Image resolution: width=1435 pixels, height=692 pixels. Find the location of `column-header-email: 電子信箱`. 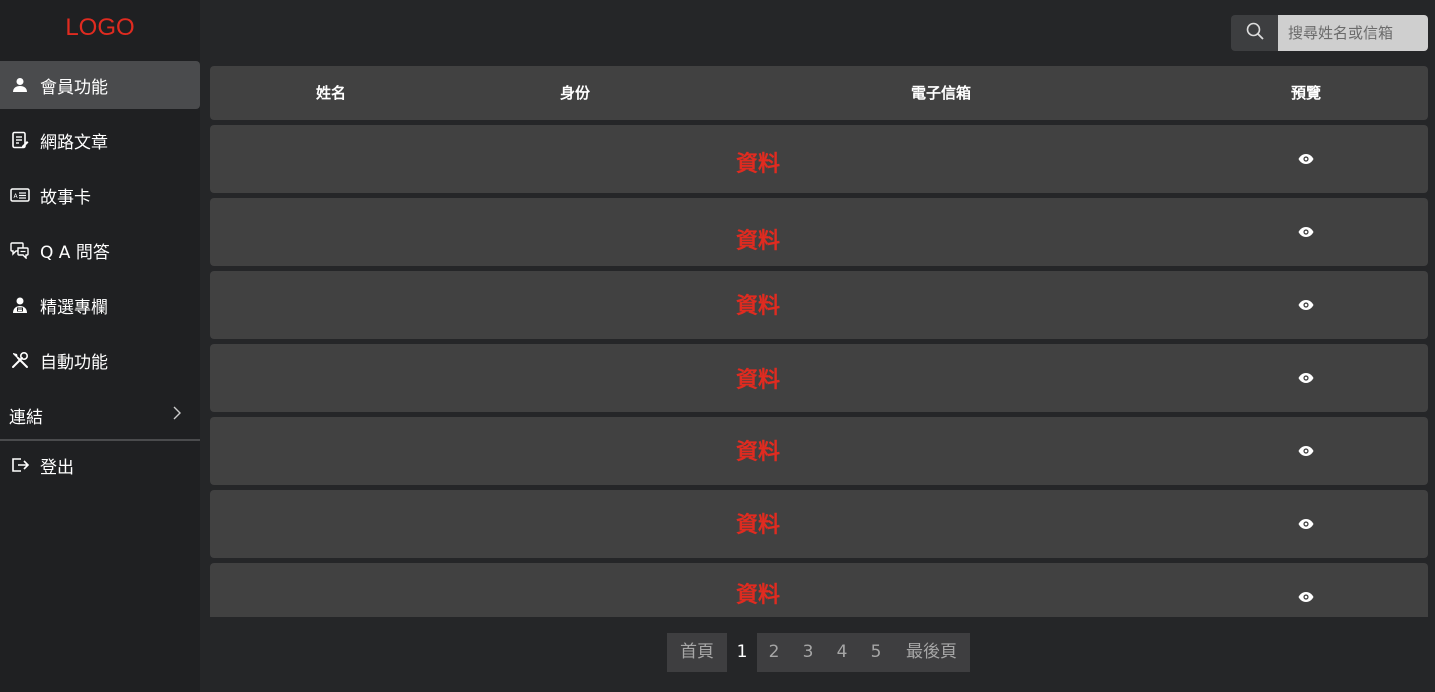

column-header-email: 電子信箱 is located at coordinates (941, 93).